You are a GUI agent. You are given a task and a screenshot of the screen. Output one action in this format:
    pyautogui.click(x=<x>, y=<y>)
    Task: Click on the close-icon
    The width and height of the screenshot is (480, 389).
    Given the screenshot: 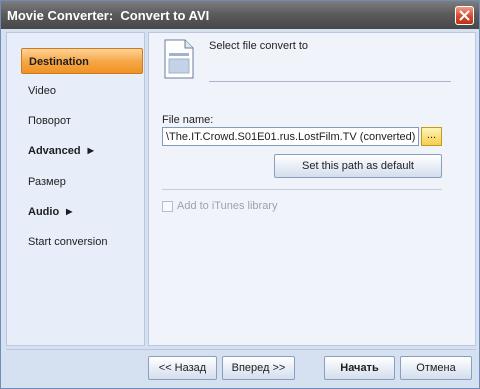 What is the action you would take?
    pyautogui.click(x=464, y=15)
    